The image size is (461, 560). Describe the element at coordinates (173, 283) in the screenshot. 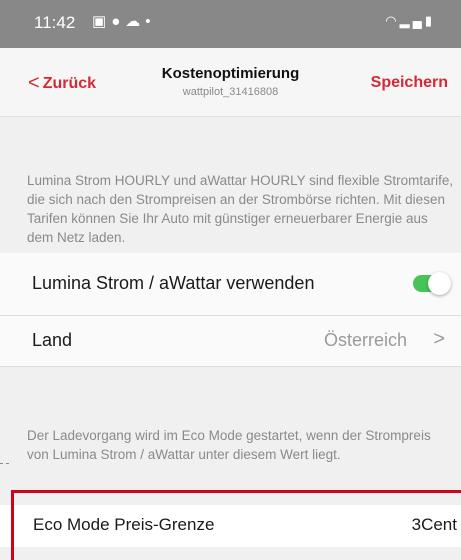

I see `awattar-toggle-label: Lumina Strom / aWattar verwenden` at that location.